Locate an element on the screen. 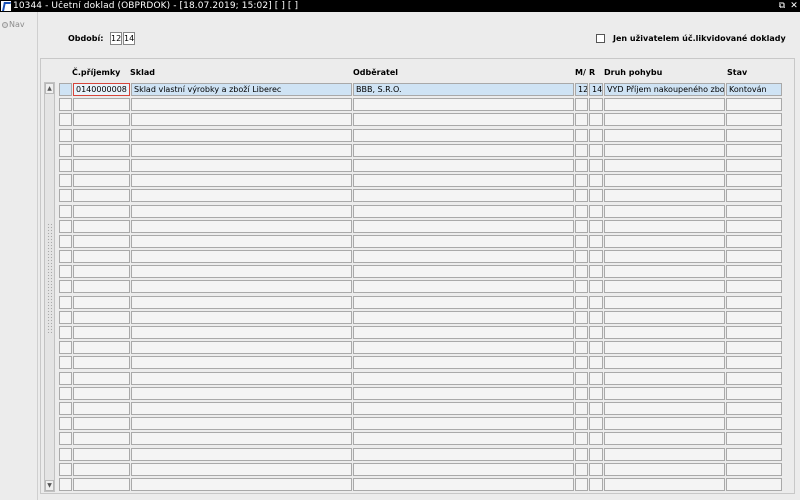 The width and height of the screenshot is (800, 500). column-header-receipt-number: Č.příjemky is located at coordinates (96, 72).